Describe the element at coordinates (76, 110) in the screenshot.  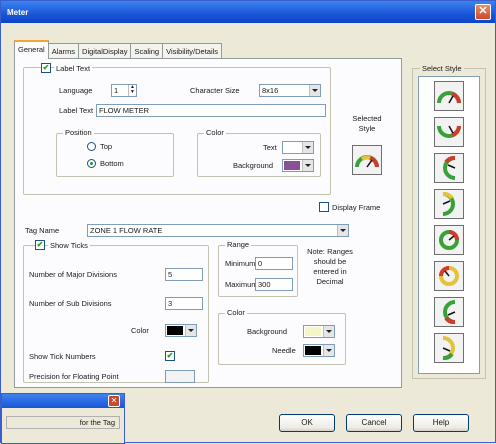
I see `label-text-field-label: Label Text` at that location.